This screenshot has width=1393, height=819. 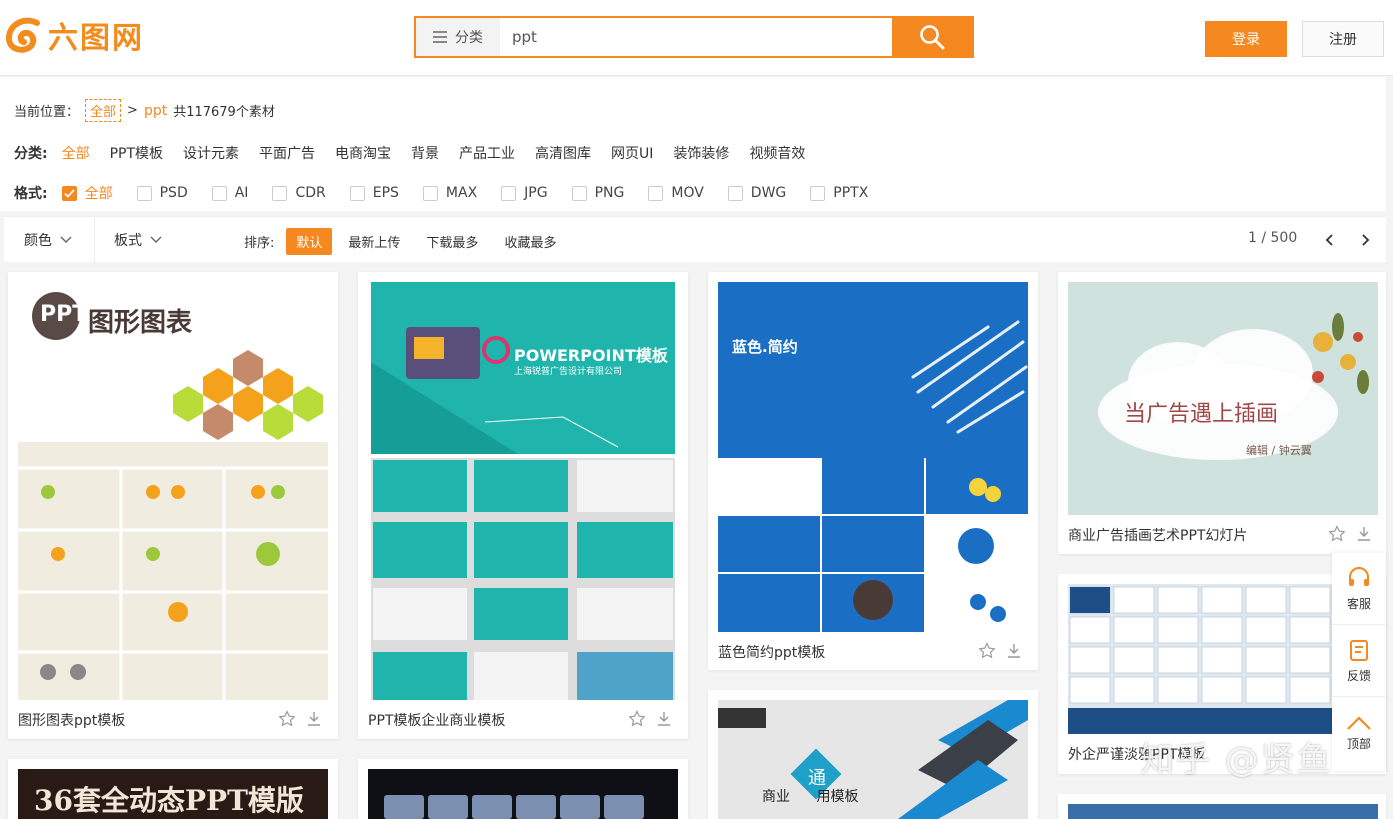 I want to click on format-pptx: PPTX, so click(x=839, y=193).